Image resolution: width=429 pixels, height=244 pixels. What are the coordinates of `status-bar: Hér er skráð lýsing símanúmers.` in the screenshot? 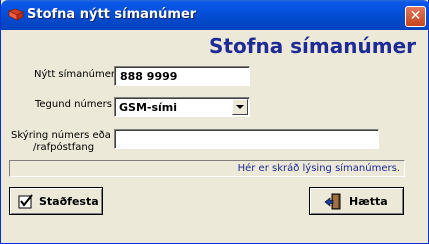 It's located at (207, 168).